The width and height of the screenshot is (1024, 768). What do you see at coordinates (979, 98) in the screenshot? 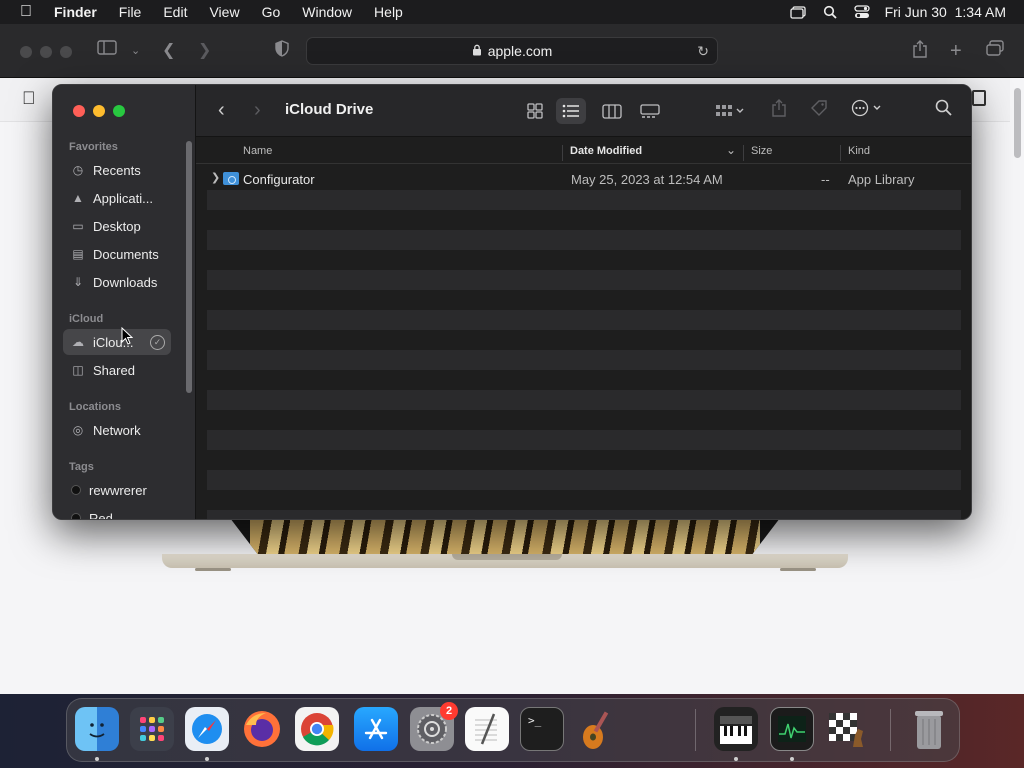
I see `shopping-bag-icon` at bounding box center [979, 98].